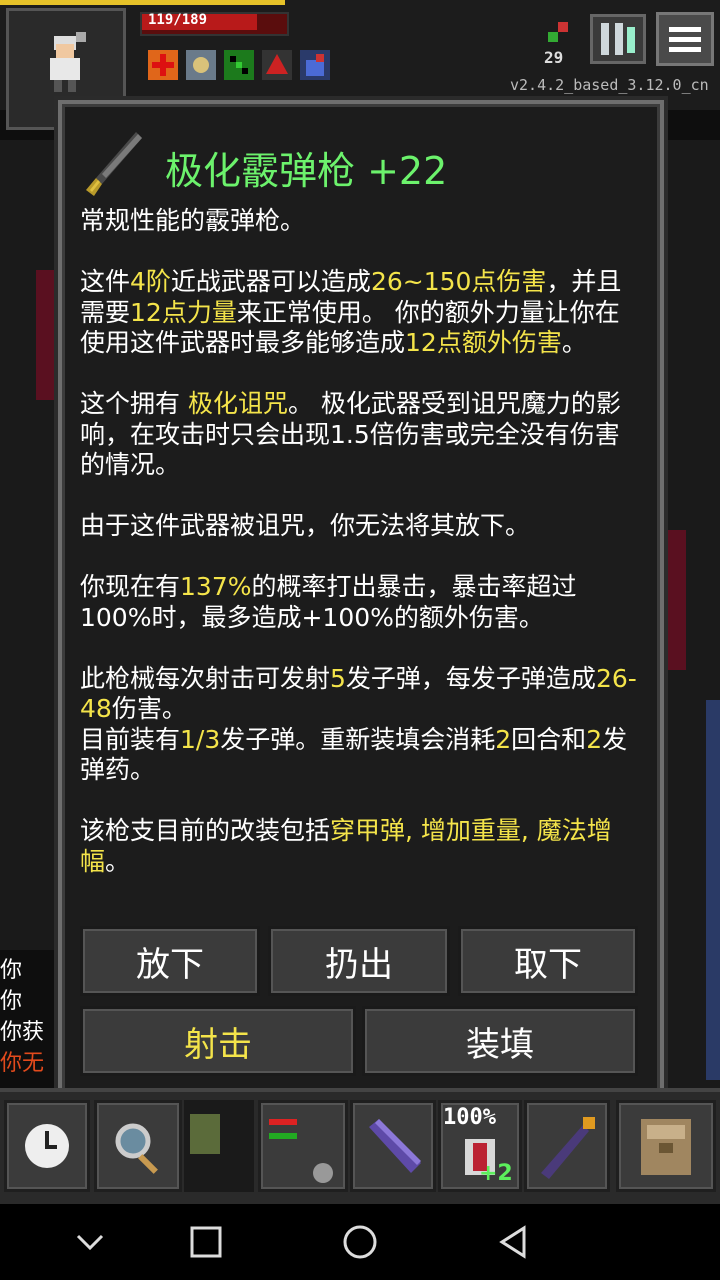 The height and width of the screenshot is (1280, 720). I want to click on recents-icon, so click(206, 1242).